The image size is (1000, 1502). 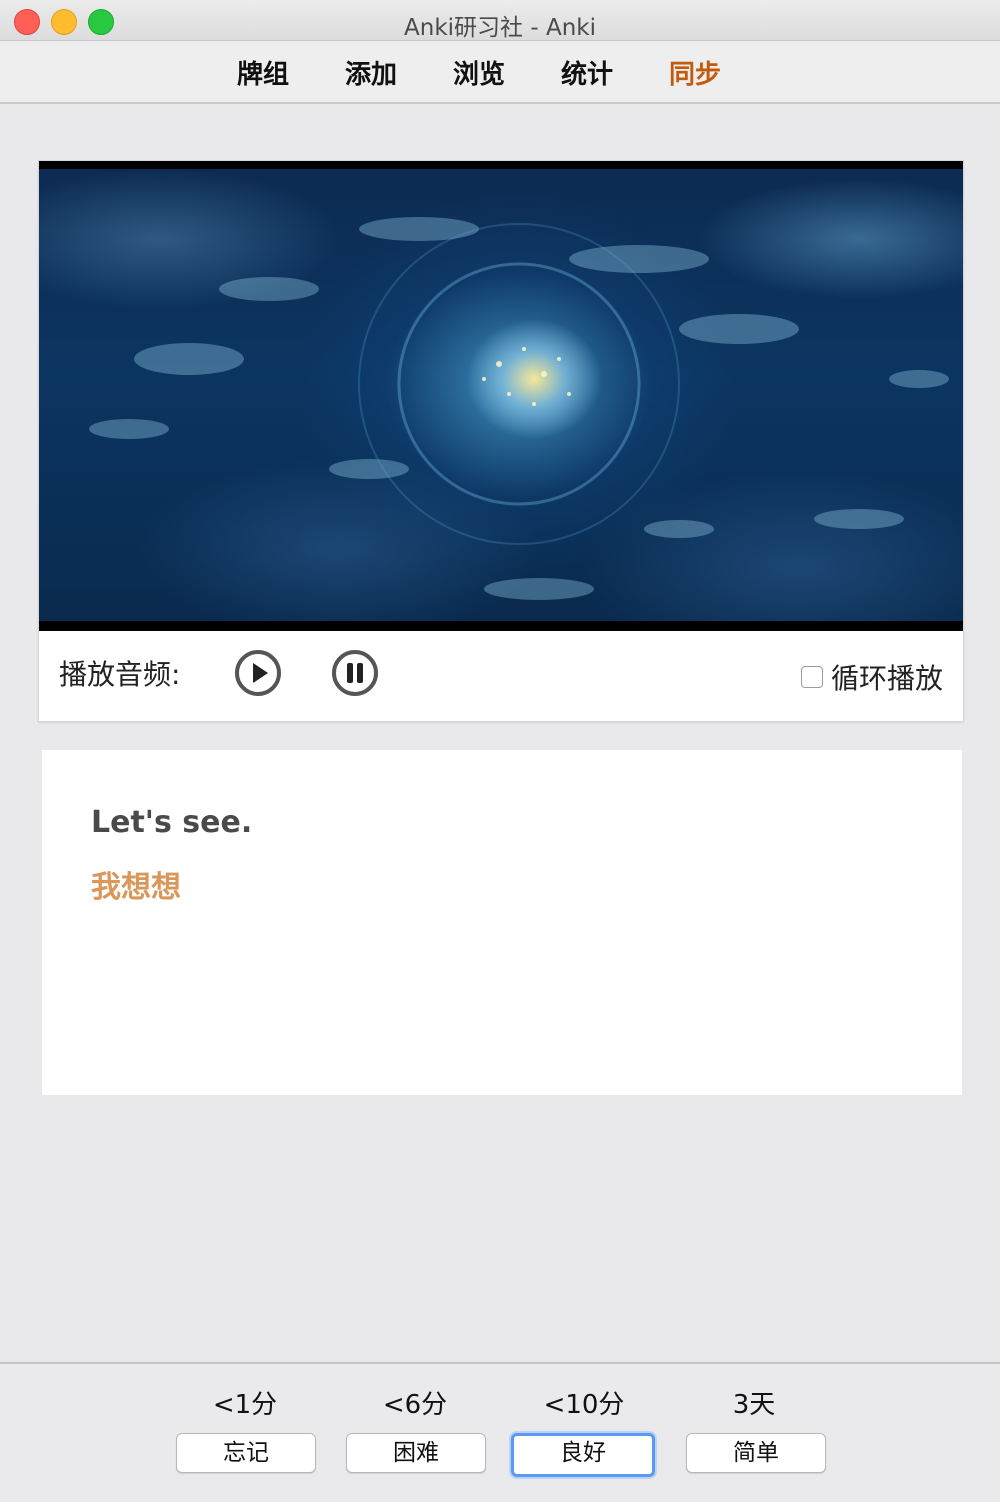 What do you see at coordinates (501, 675) in the screenshot?
I see `audio-controls: 播放音频: 循环播放` at bounding box center [501, 675].